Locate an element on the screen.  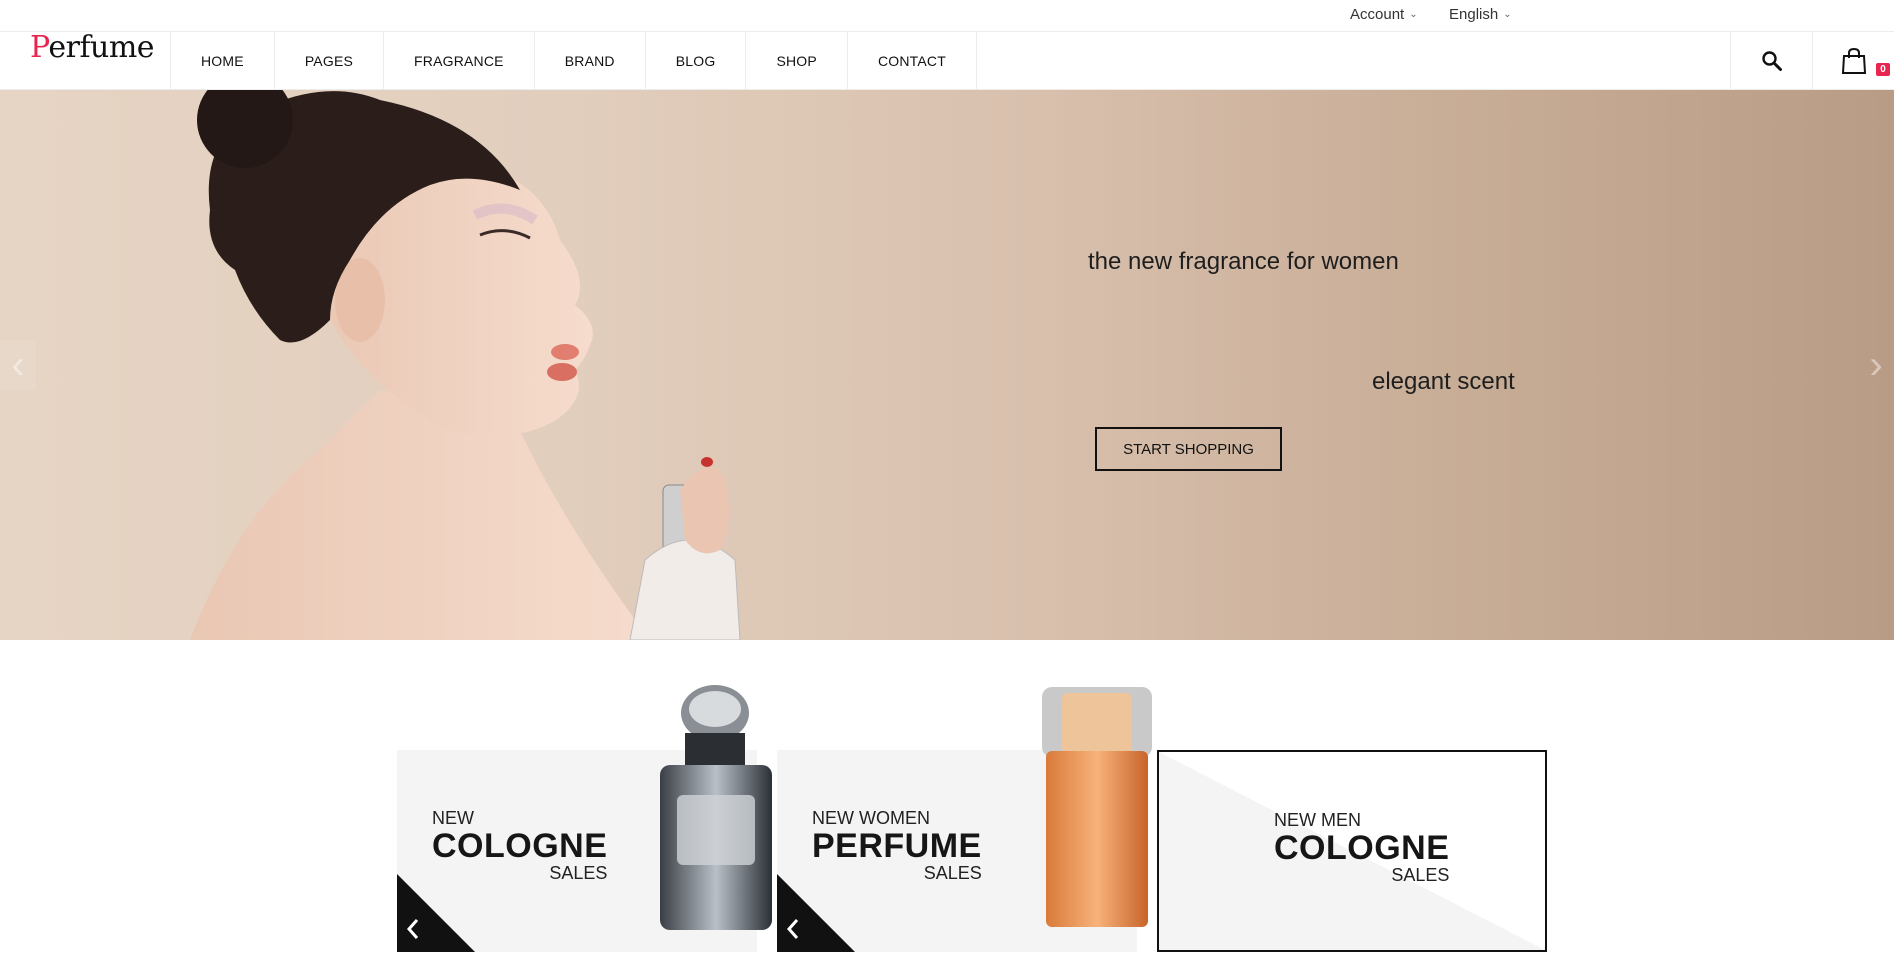
banner-text: NEW COLOGNE SALES is located at coordinates (519, 846).